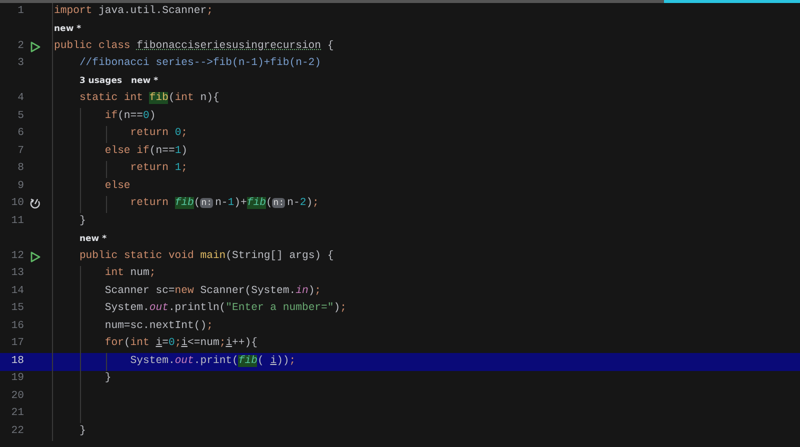 Image resolution: width=800 pixels, height=447 pixels. What do you see at coordinates (225, 308) in the screenshot?
I see `code-line: System.out.println("Enter a number=");` at bounding box center [225, 308].